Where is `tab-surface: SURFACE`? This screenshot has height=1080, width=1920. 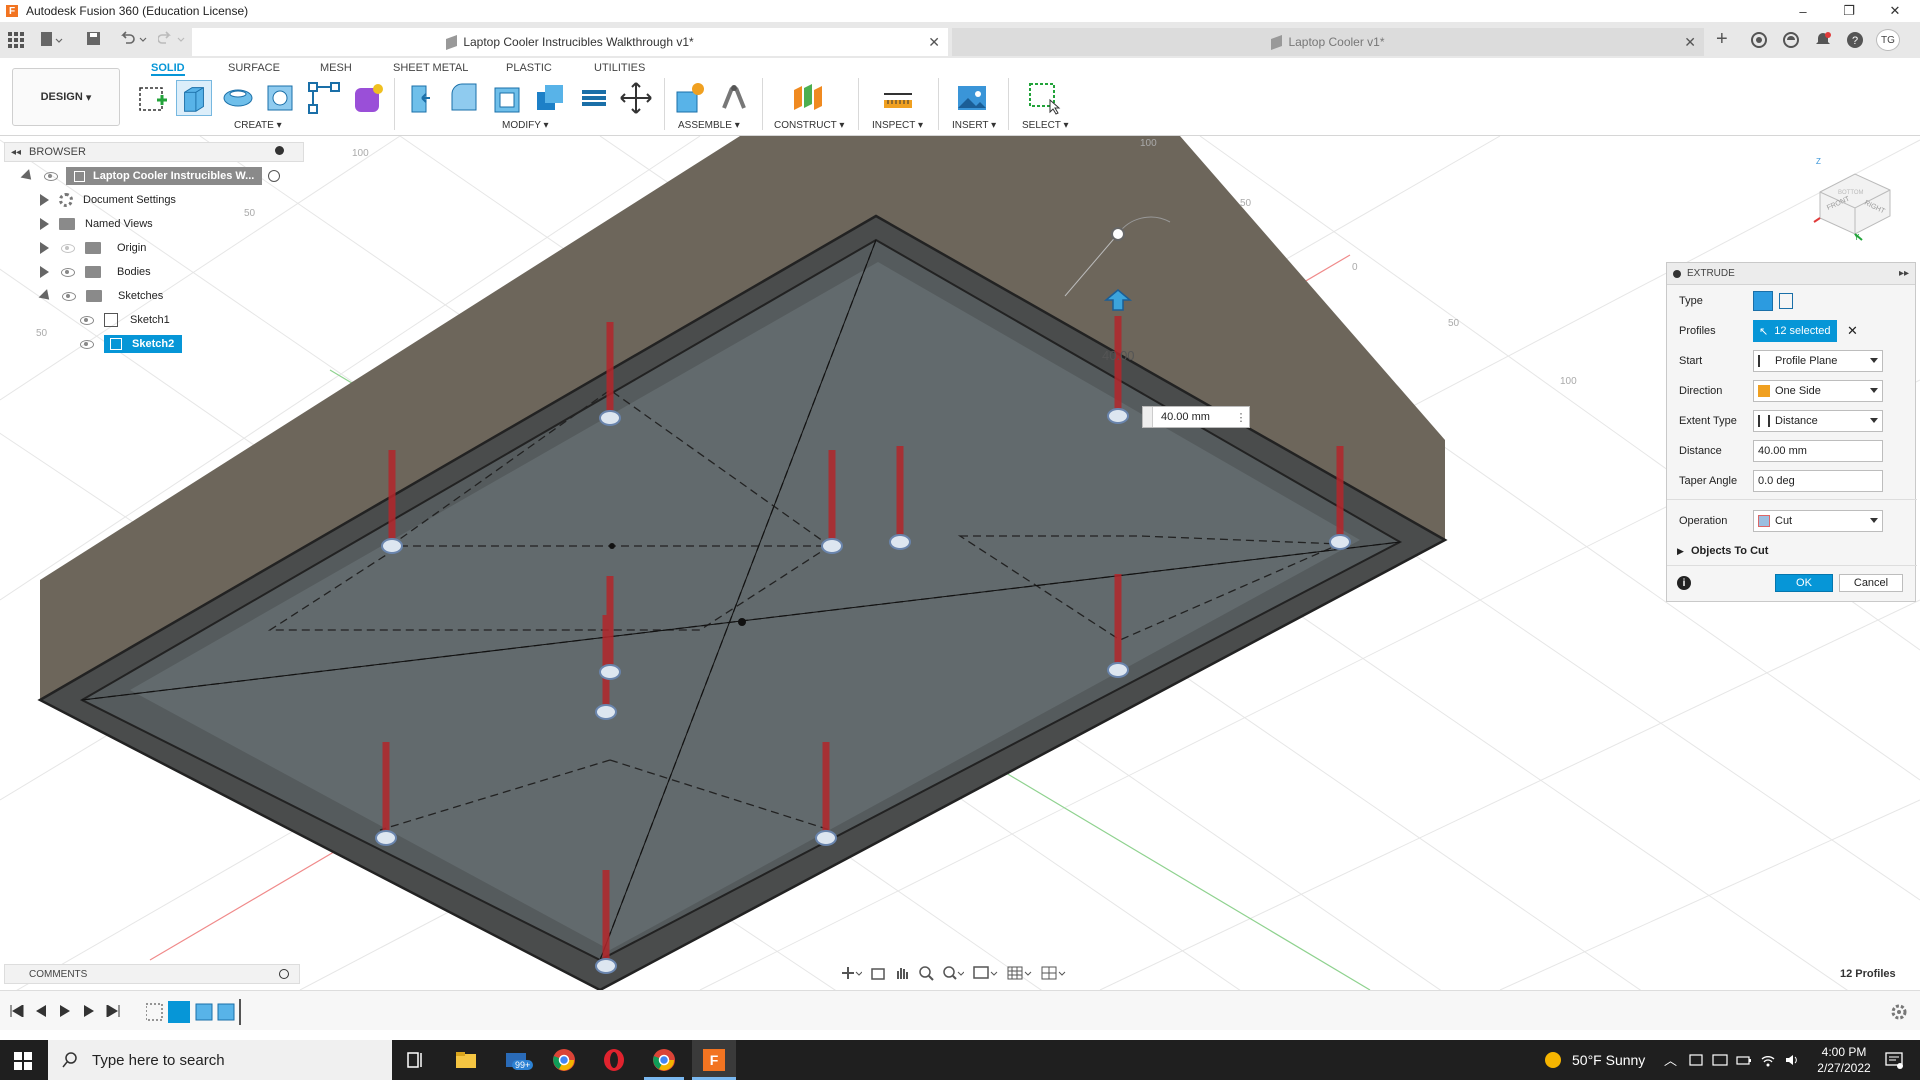 tab-surface: SURFACE is located at coordinates (254, 68).